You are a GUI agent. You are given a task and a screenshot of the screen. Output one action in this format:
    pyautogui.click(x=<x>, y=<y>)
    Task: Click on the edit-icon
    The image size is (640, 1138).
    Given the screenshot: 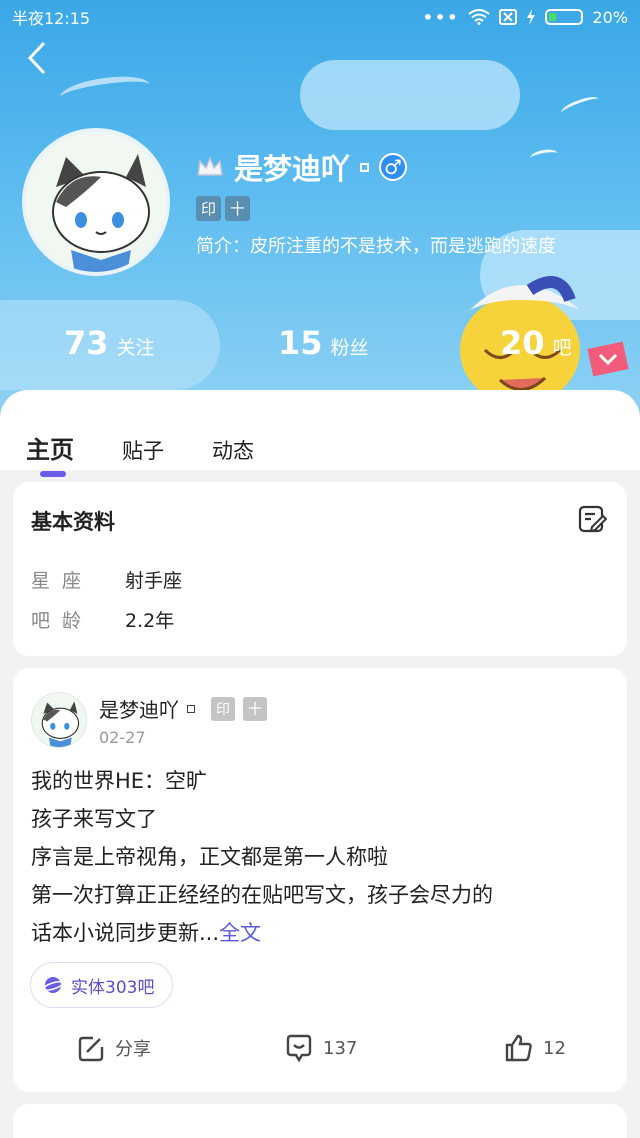 What is the action you would take?
    pyautogui.click(x=592, y=519)
    